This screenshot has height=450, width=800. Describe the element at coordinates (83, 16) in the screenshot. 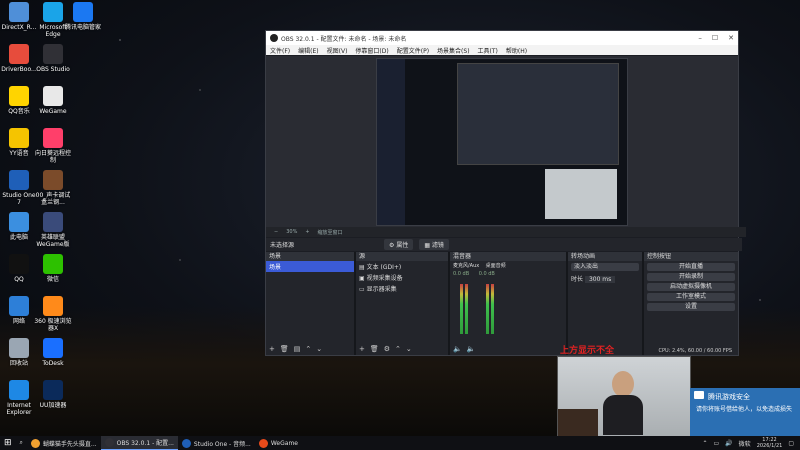

I see `desktop-icon: 腾讯电脑管家` at that location.